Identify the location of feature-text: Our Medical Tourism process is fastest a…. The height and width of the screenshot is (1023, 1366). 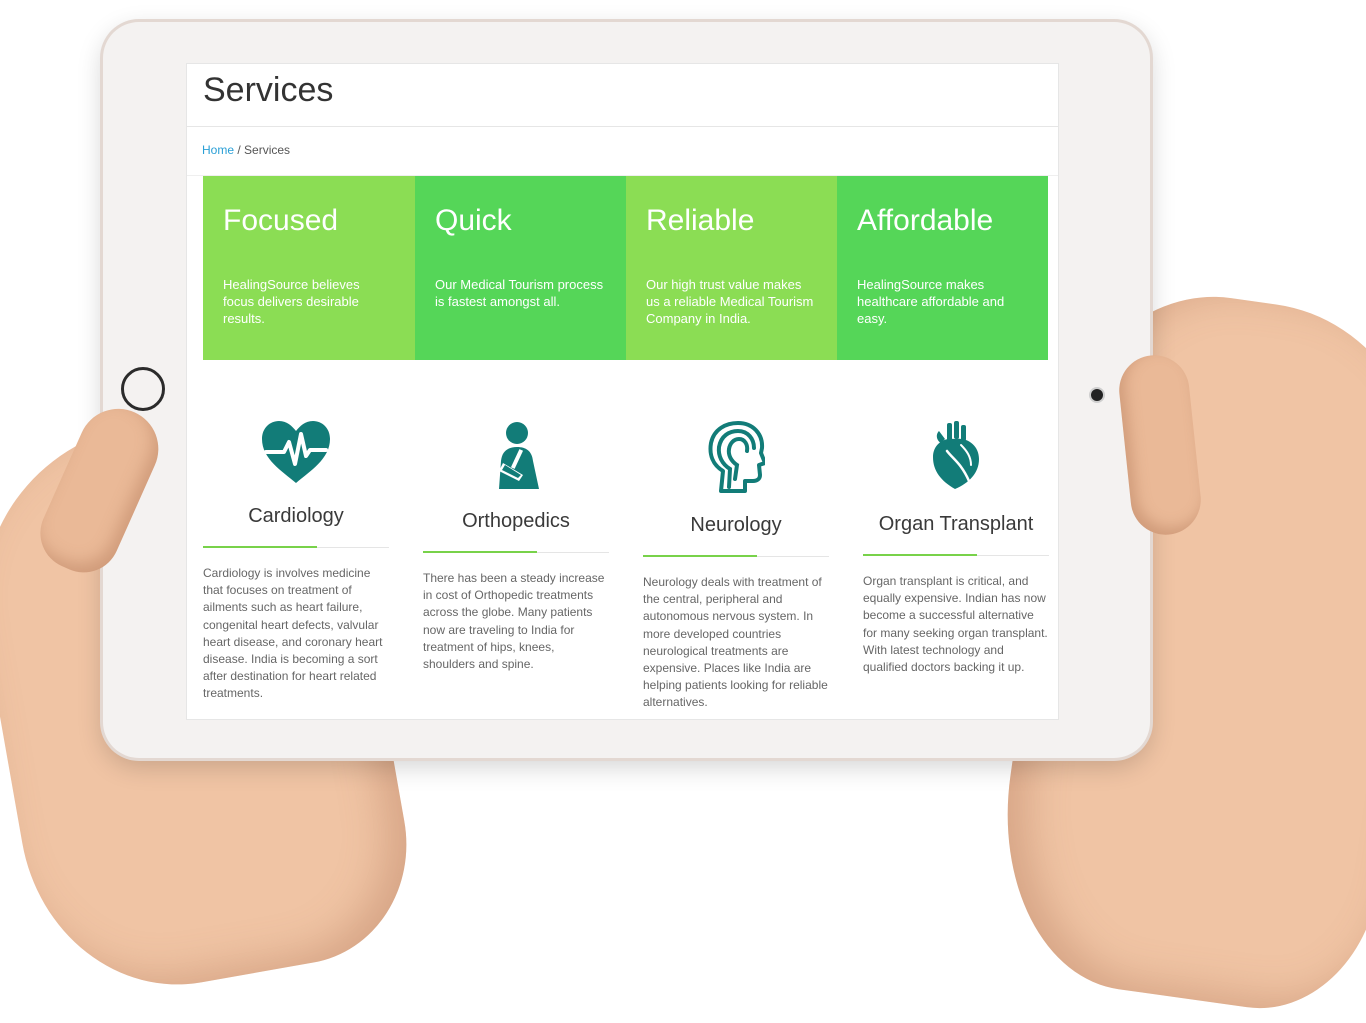
(519, 293).